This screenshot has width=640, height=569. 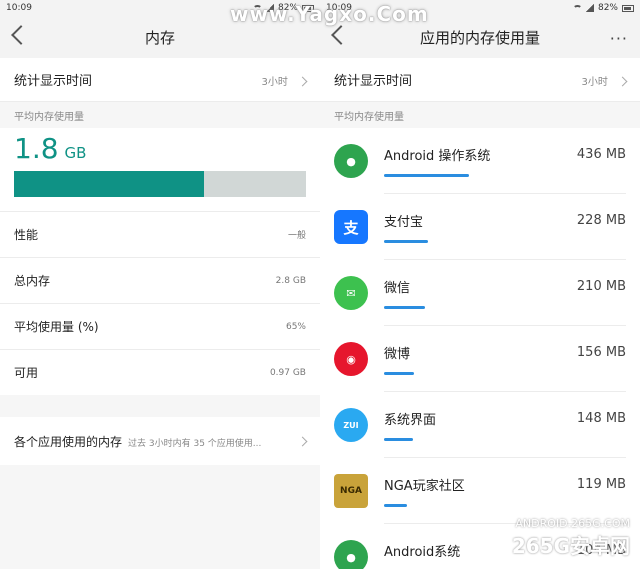 I want to click on stat-row-average: 平均使用量 (%) 65%, so click(x=160, y=326).